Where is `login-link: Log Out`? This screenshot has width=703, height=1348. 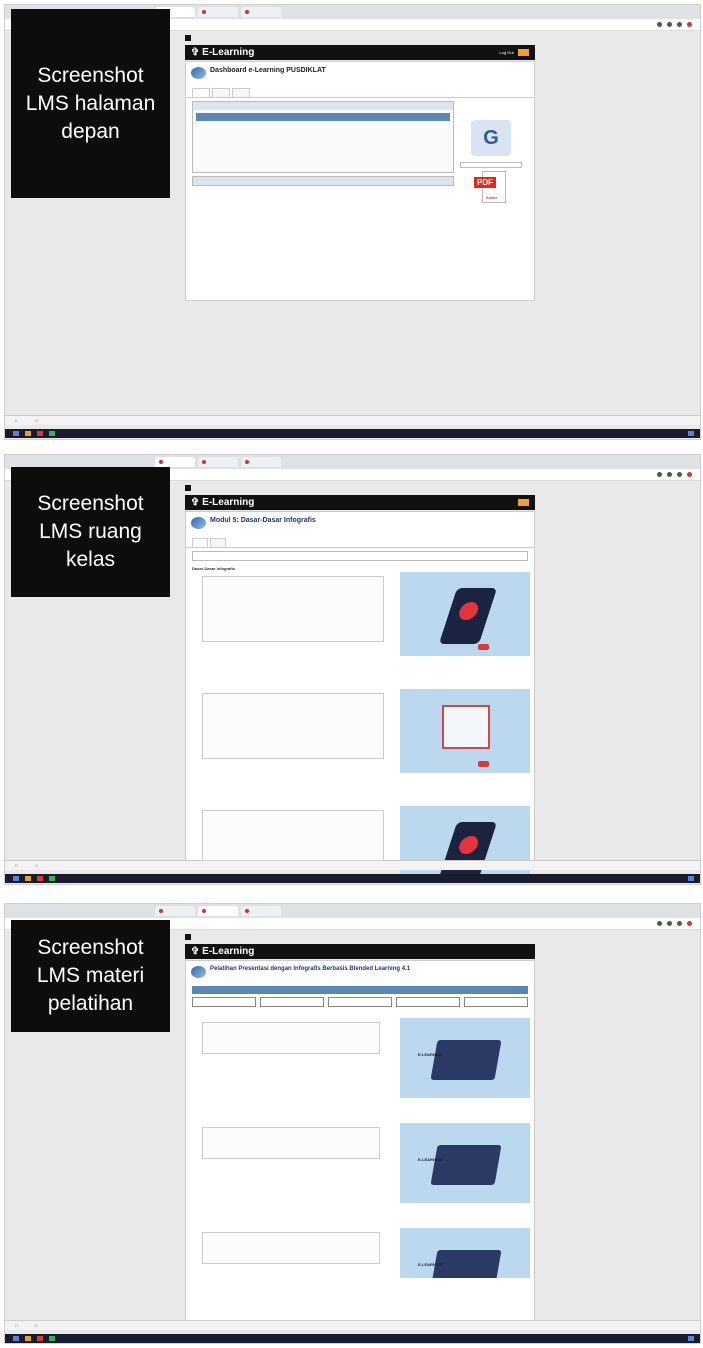 login-link: Log Out is located at coordinates (506, 52).